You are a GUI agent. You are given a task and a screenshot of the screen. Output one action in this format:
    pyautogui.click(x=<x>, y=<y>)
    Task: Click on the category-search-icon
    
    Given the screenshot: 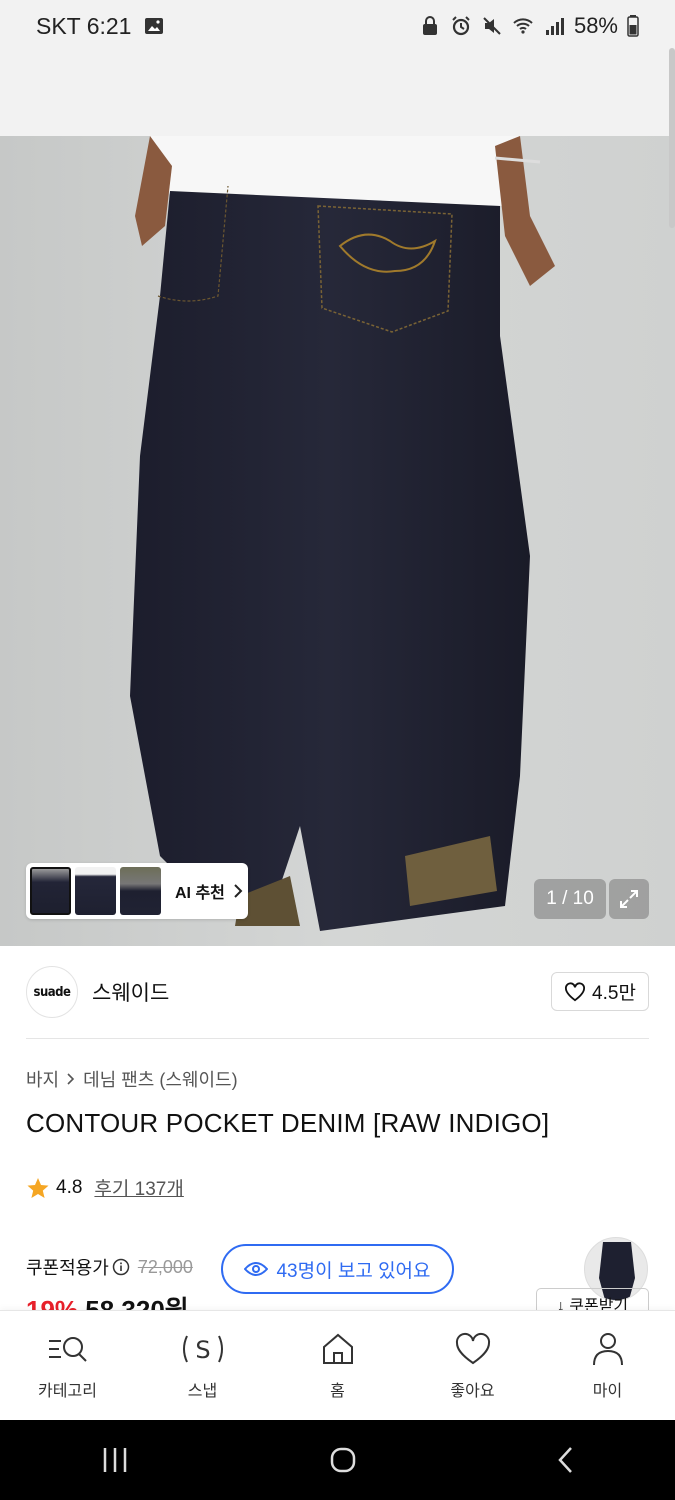 What is the action you would take?
    pyautogui.click(x=67, y=1349)
    